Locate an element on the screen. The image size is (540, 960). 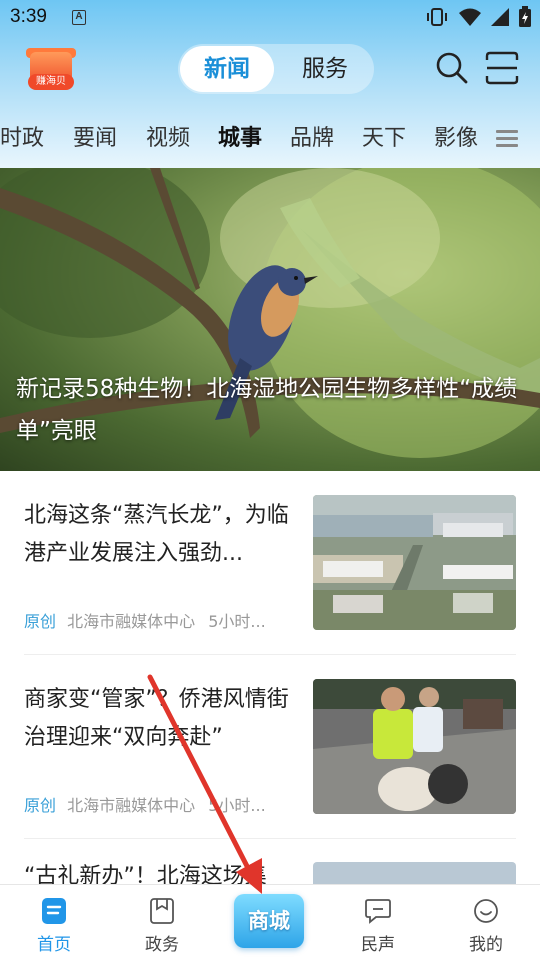
menu-icon is located at coordinates (502, 68).